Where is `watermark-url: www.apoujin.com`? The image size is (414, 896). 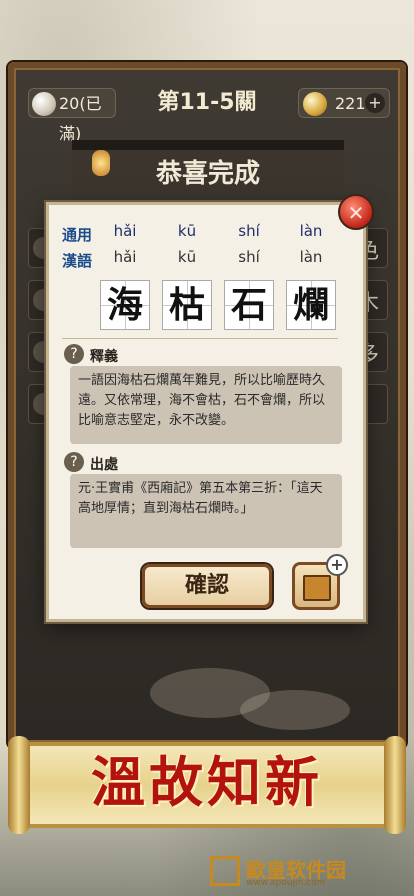
watermark-url: www.apoujin.com is located at coordinates (286, 883).